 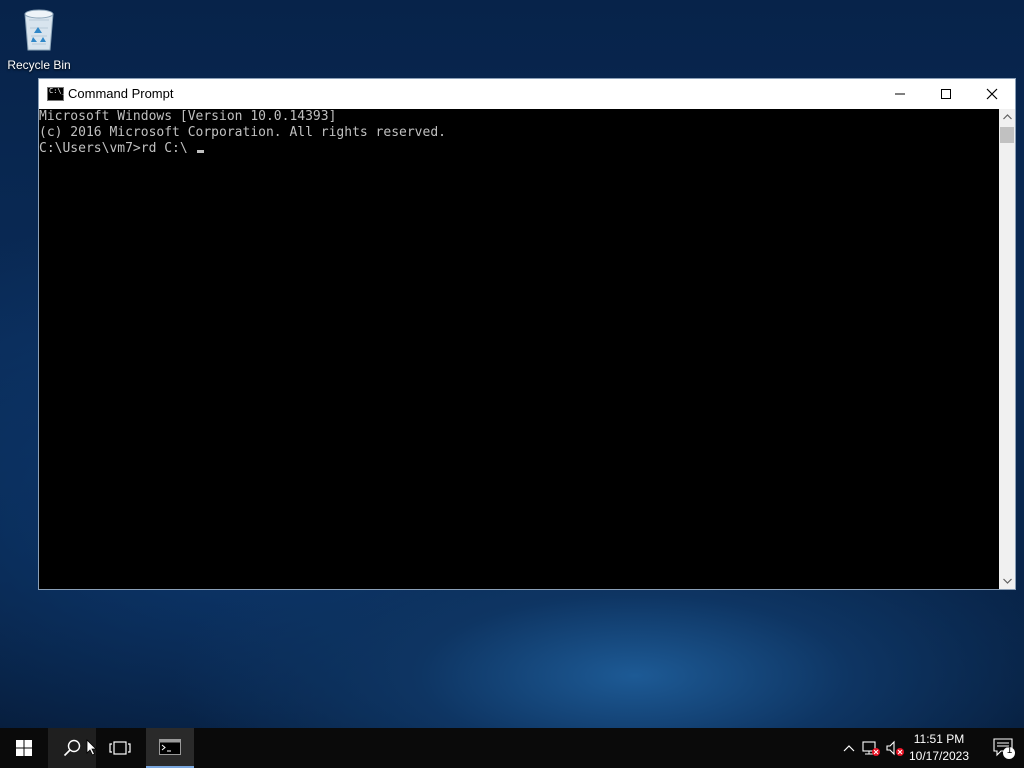 I want to click on taskbar: 11:51 PM 10/17/2023 1, so click(x=512, y=748).